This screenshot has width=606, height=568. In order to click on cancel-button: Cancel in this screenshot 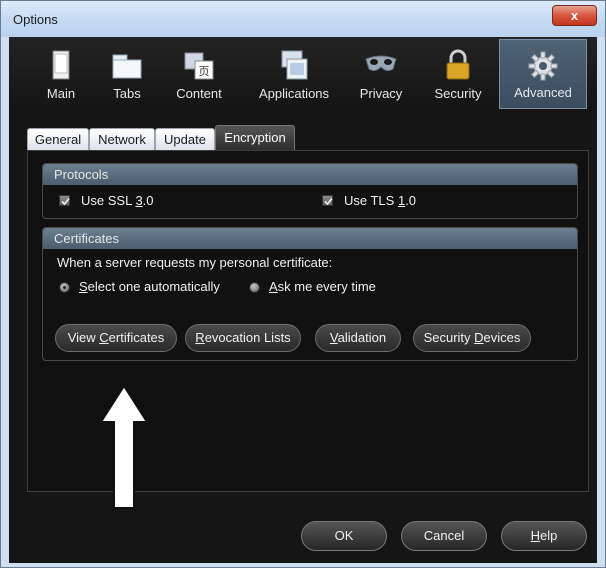, I will do `click(444, 536)`.